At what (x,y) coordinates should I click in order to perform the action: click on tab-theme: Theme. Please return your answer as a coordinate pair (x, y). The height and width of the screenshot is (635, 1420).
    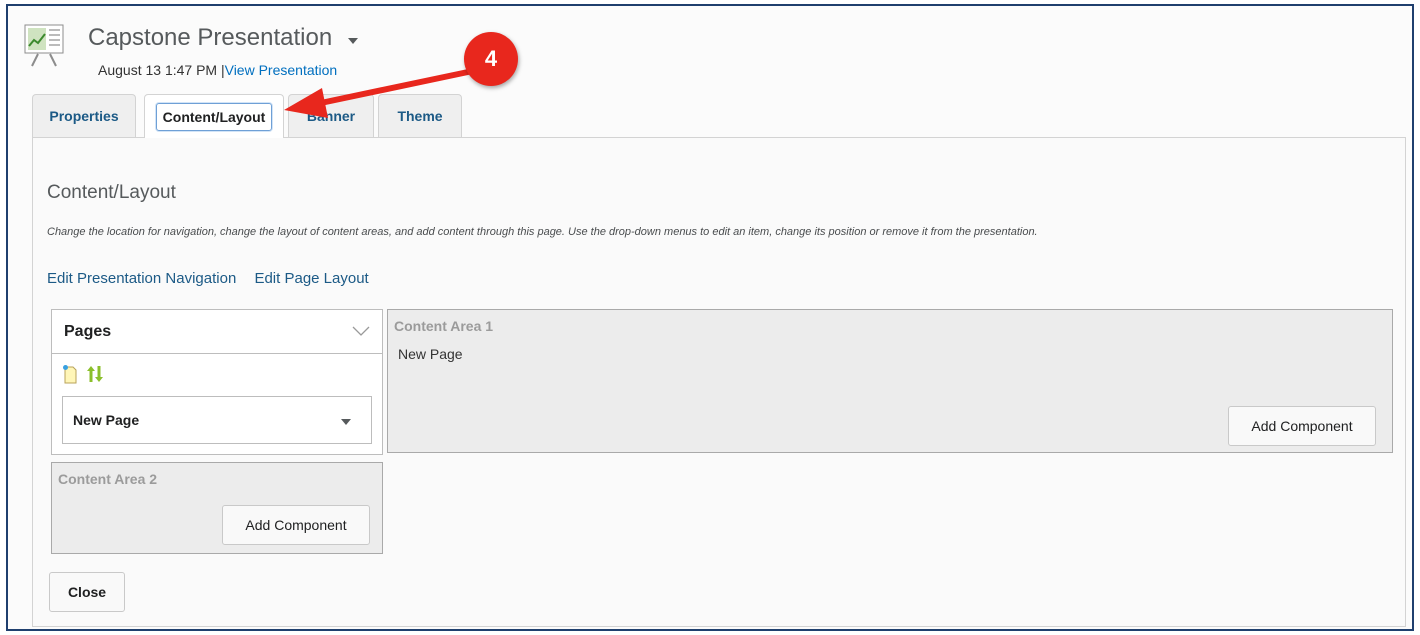
    Looking at the image, I should click on (420, 115).